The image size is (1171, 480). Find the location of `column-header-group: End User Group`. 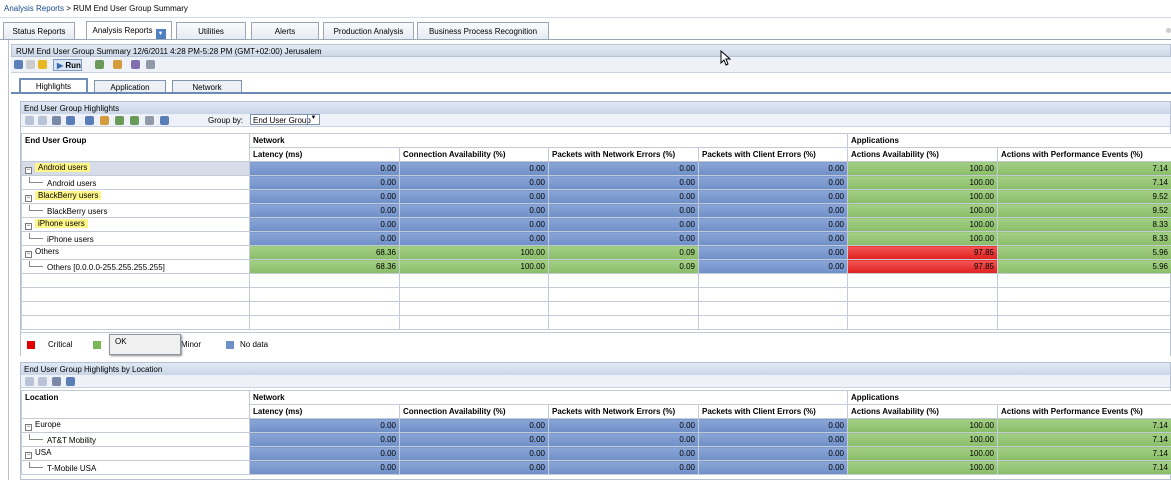

column-header-group: End User Group is located at coordinates (135, 147).